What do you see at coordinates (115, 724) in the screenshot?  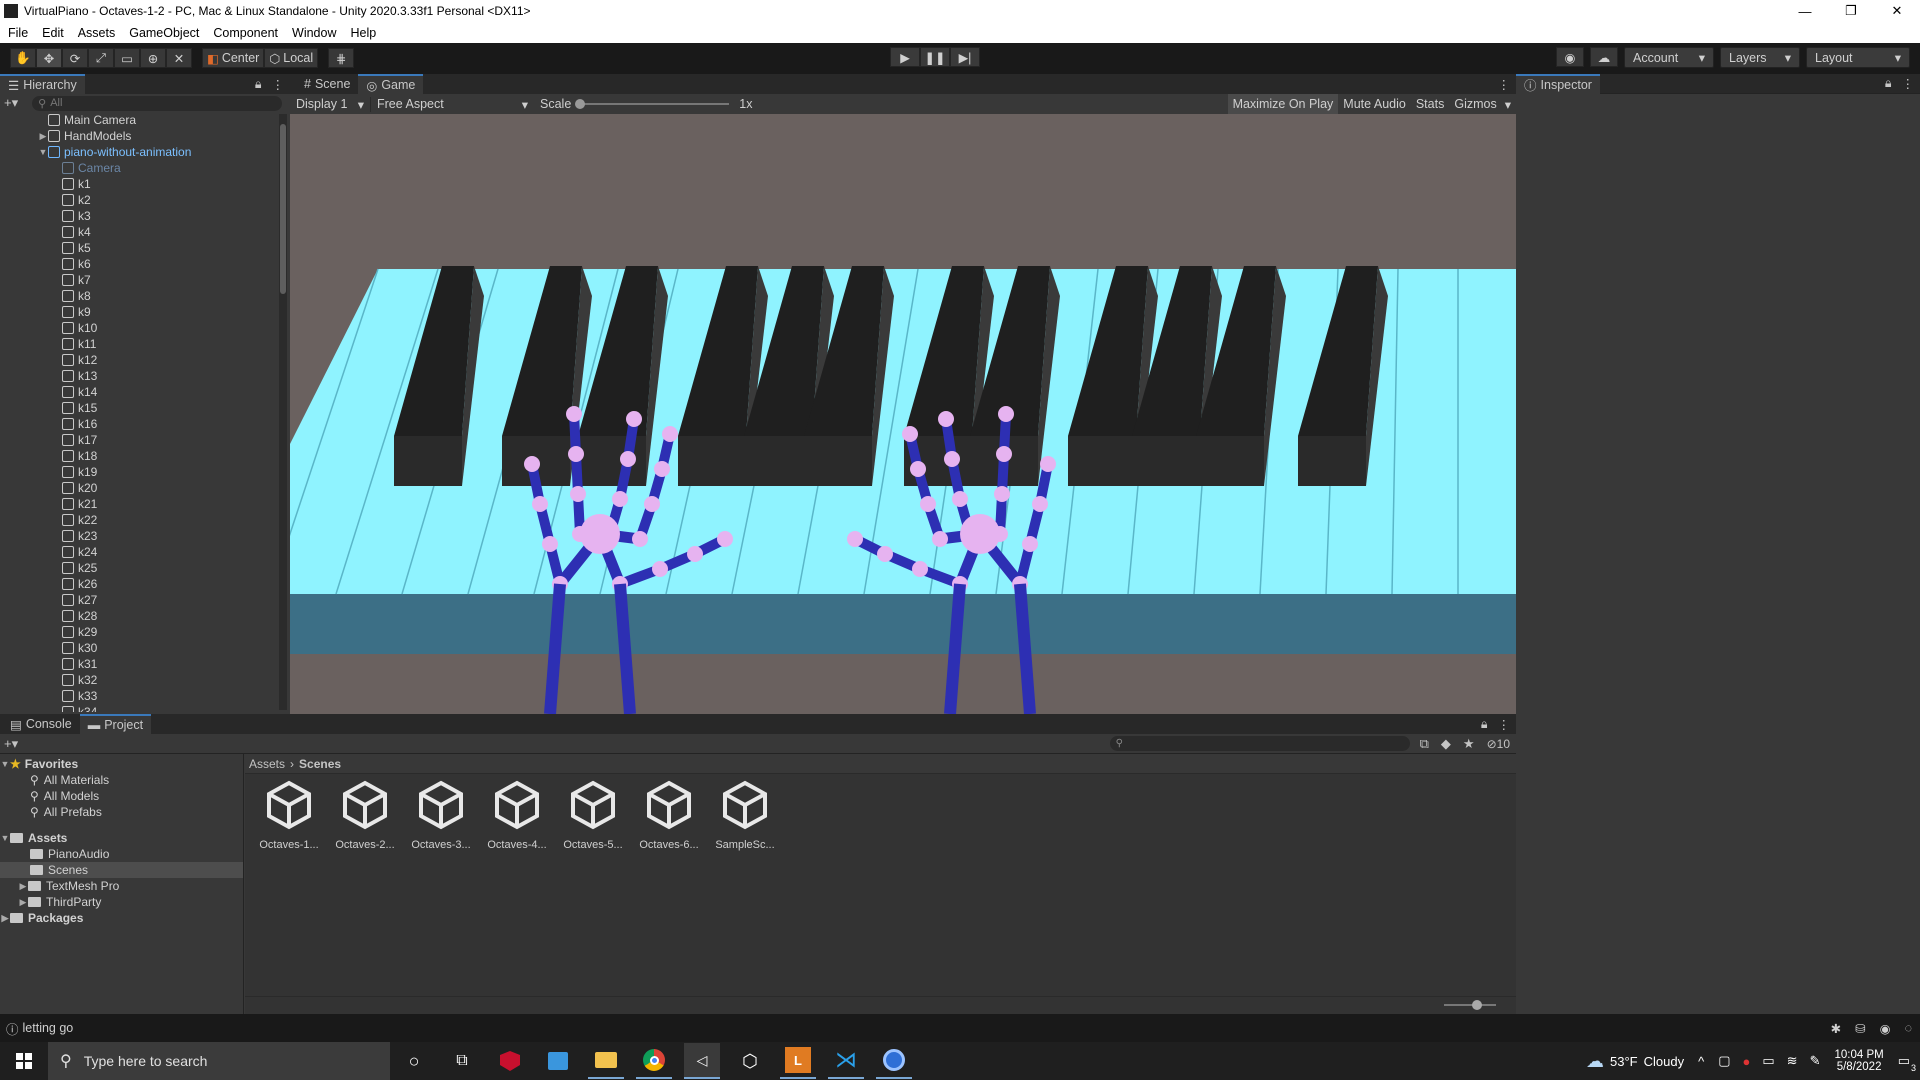 I see `tab-project: ▬ Project` at bounding box center [115, 724].